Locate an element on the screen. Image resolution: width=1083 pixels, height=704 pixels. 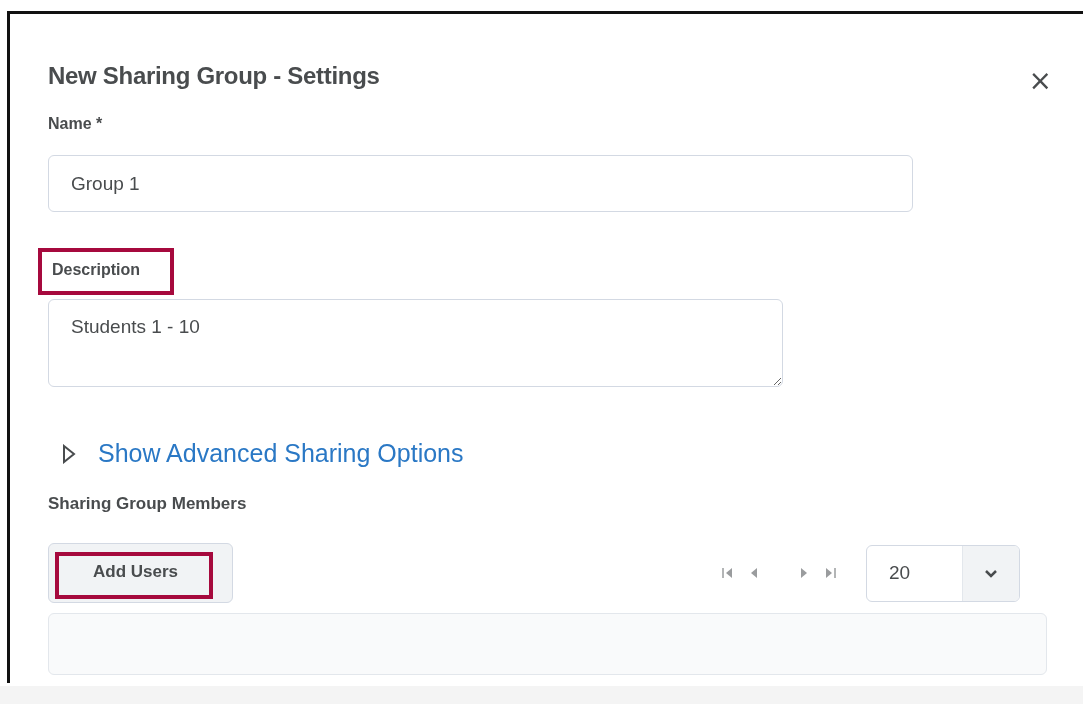
field-label: Name * is located at coordinates (75, 124).